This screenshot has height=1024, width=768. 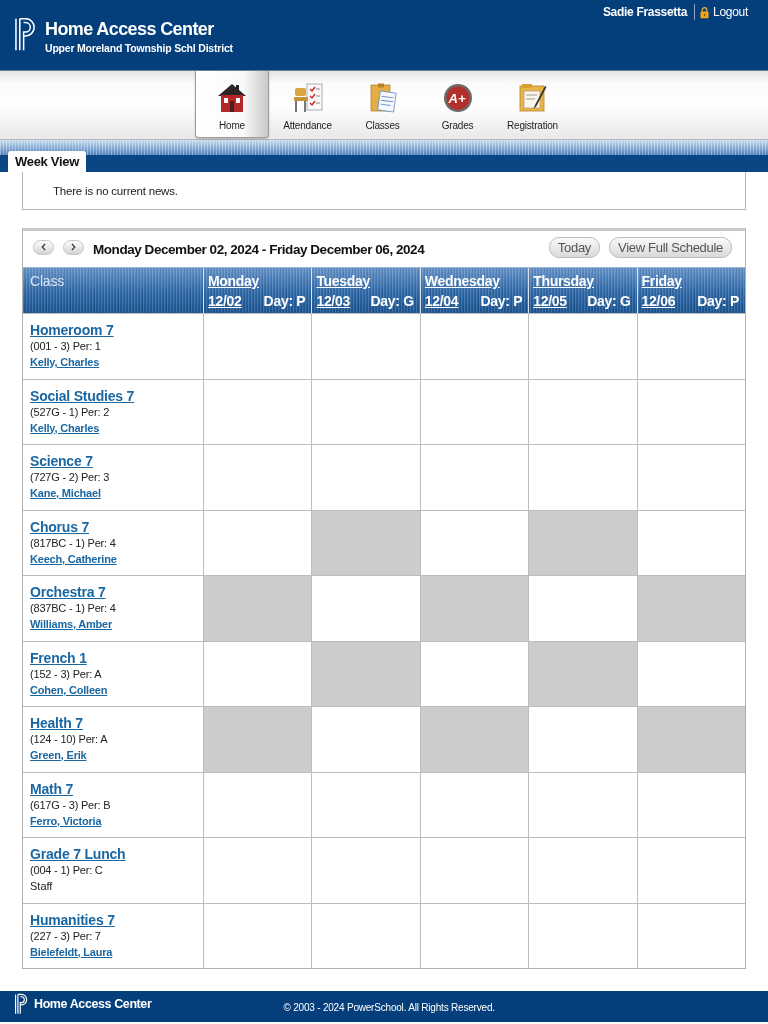 What do you see at coordinates (70, 412) in the screenshot?
I see `section-text: (527G - 1) Per: 2` at bounding box center [70, 412].